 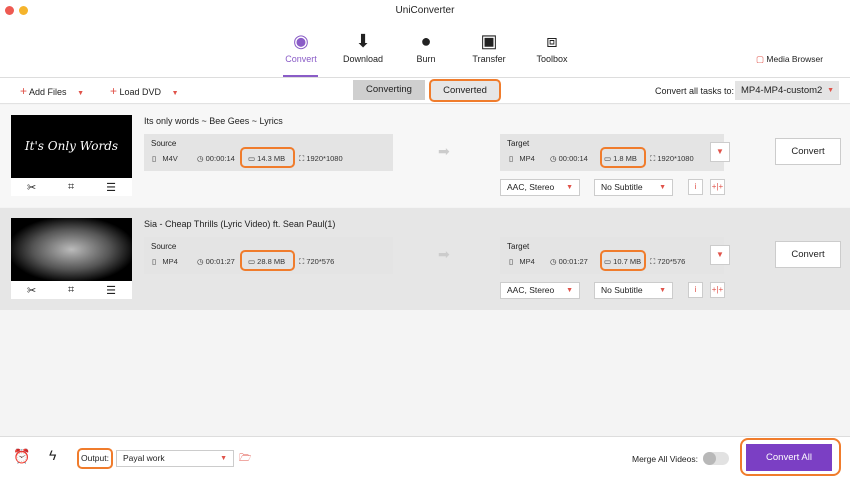 I want to click on resolution-value: 720*576, so click(x=671, y=261).